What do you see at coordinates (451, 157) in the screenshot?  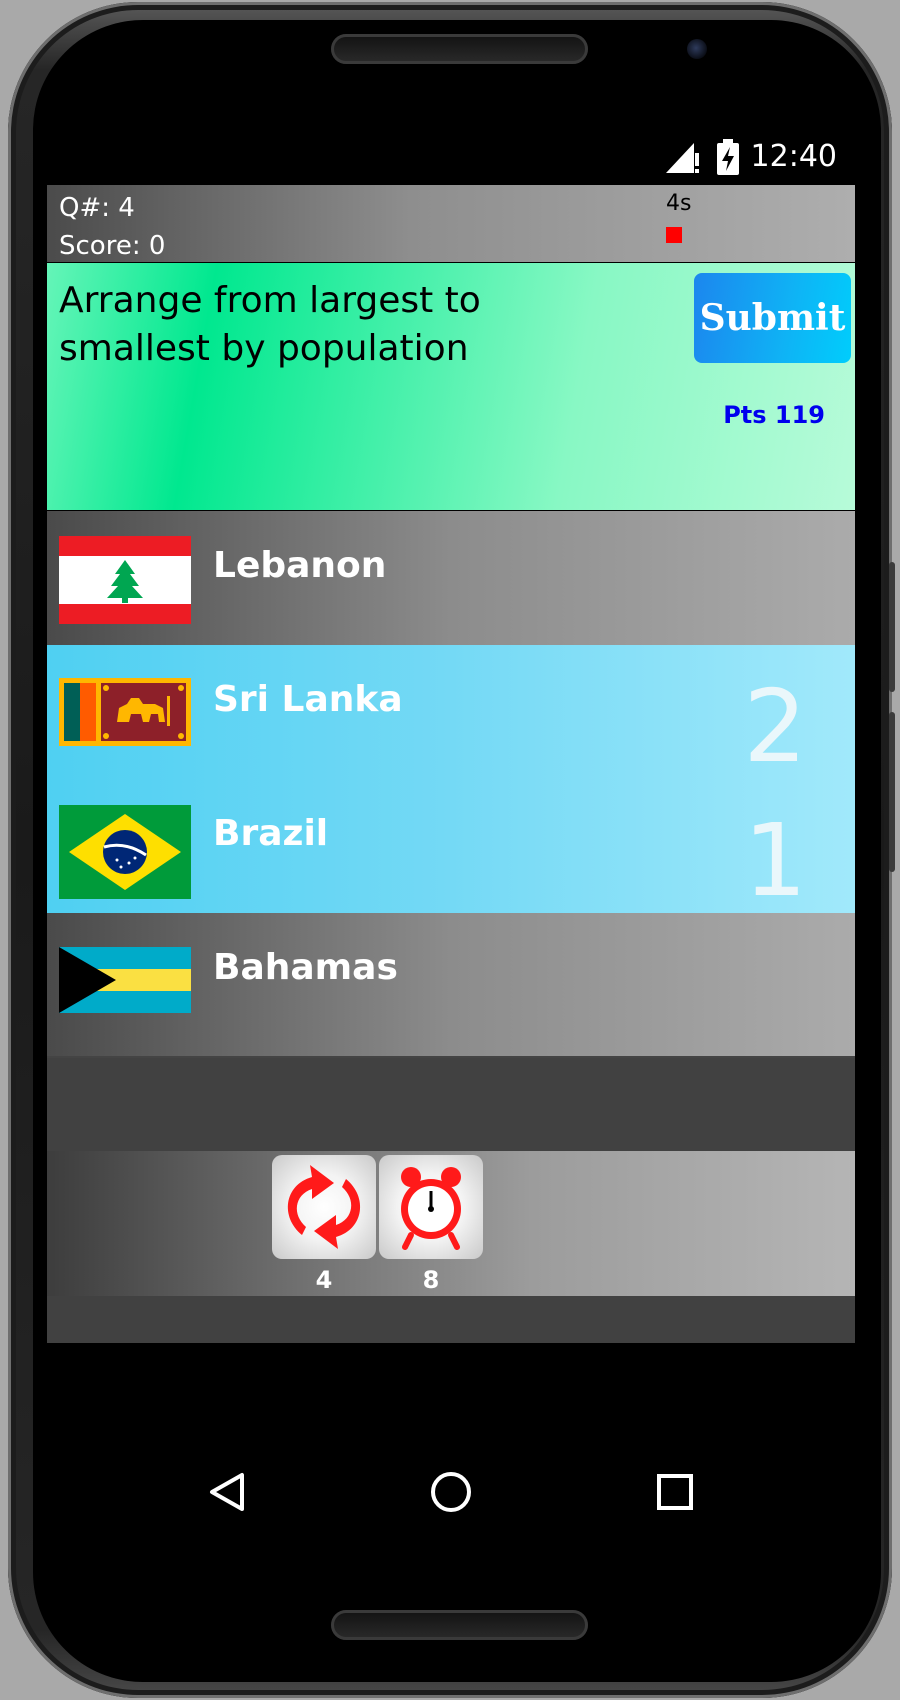 I see `status-bar: 12:40` at bounding box center [451, 157].